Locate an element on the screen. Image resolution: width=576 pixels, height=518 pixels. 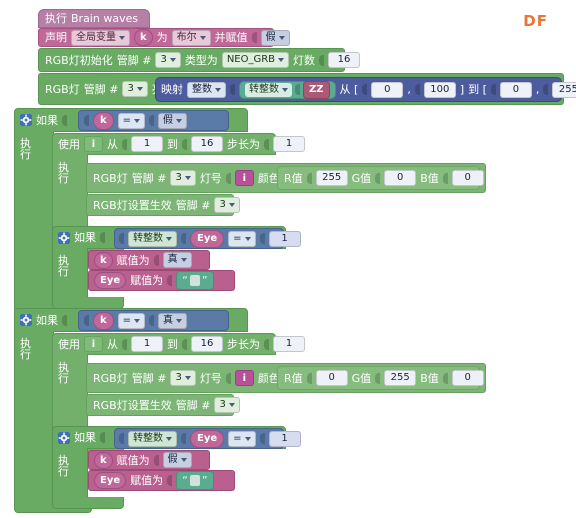
set-eye-2-string-input is located at coordinates (194, 480).